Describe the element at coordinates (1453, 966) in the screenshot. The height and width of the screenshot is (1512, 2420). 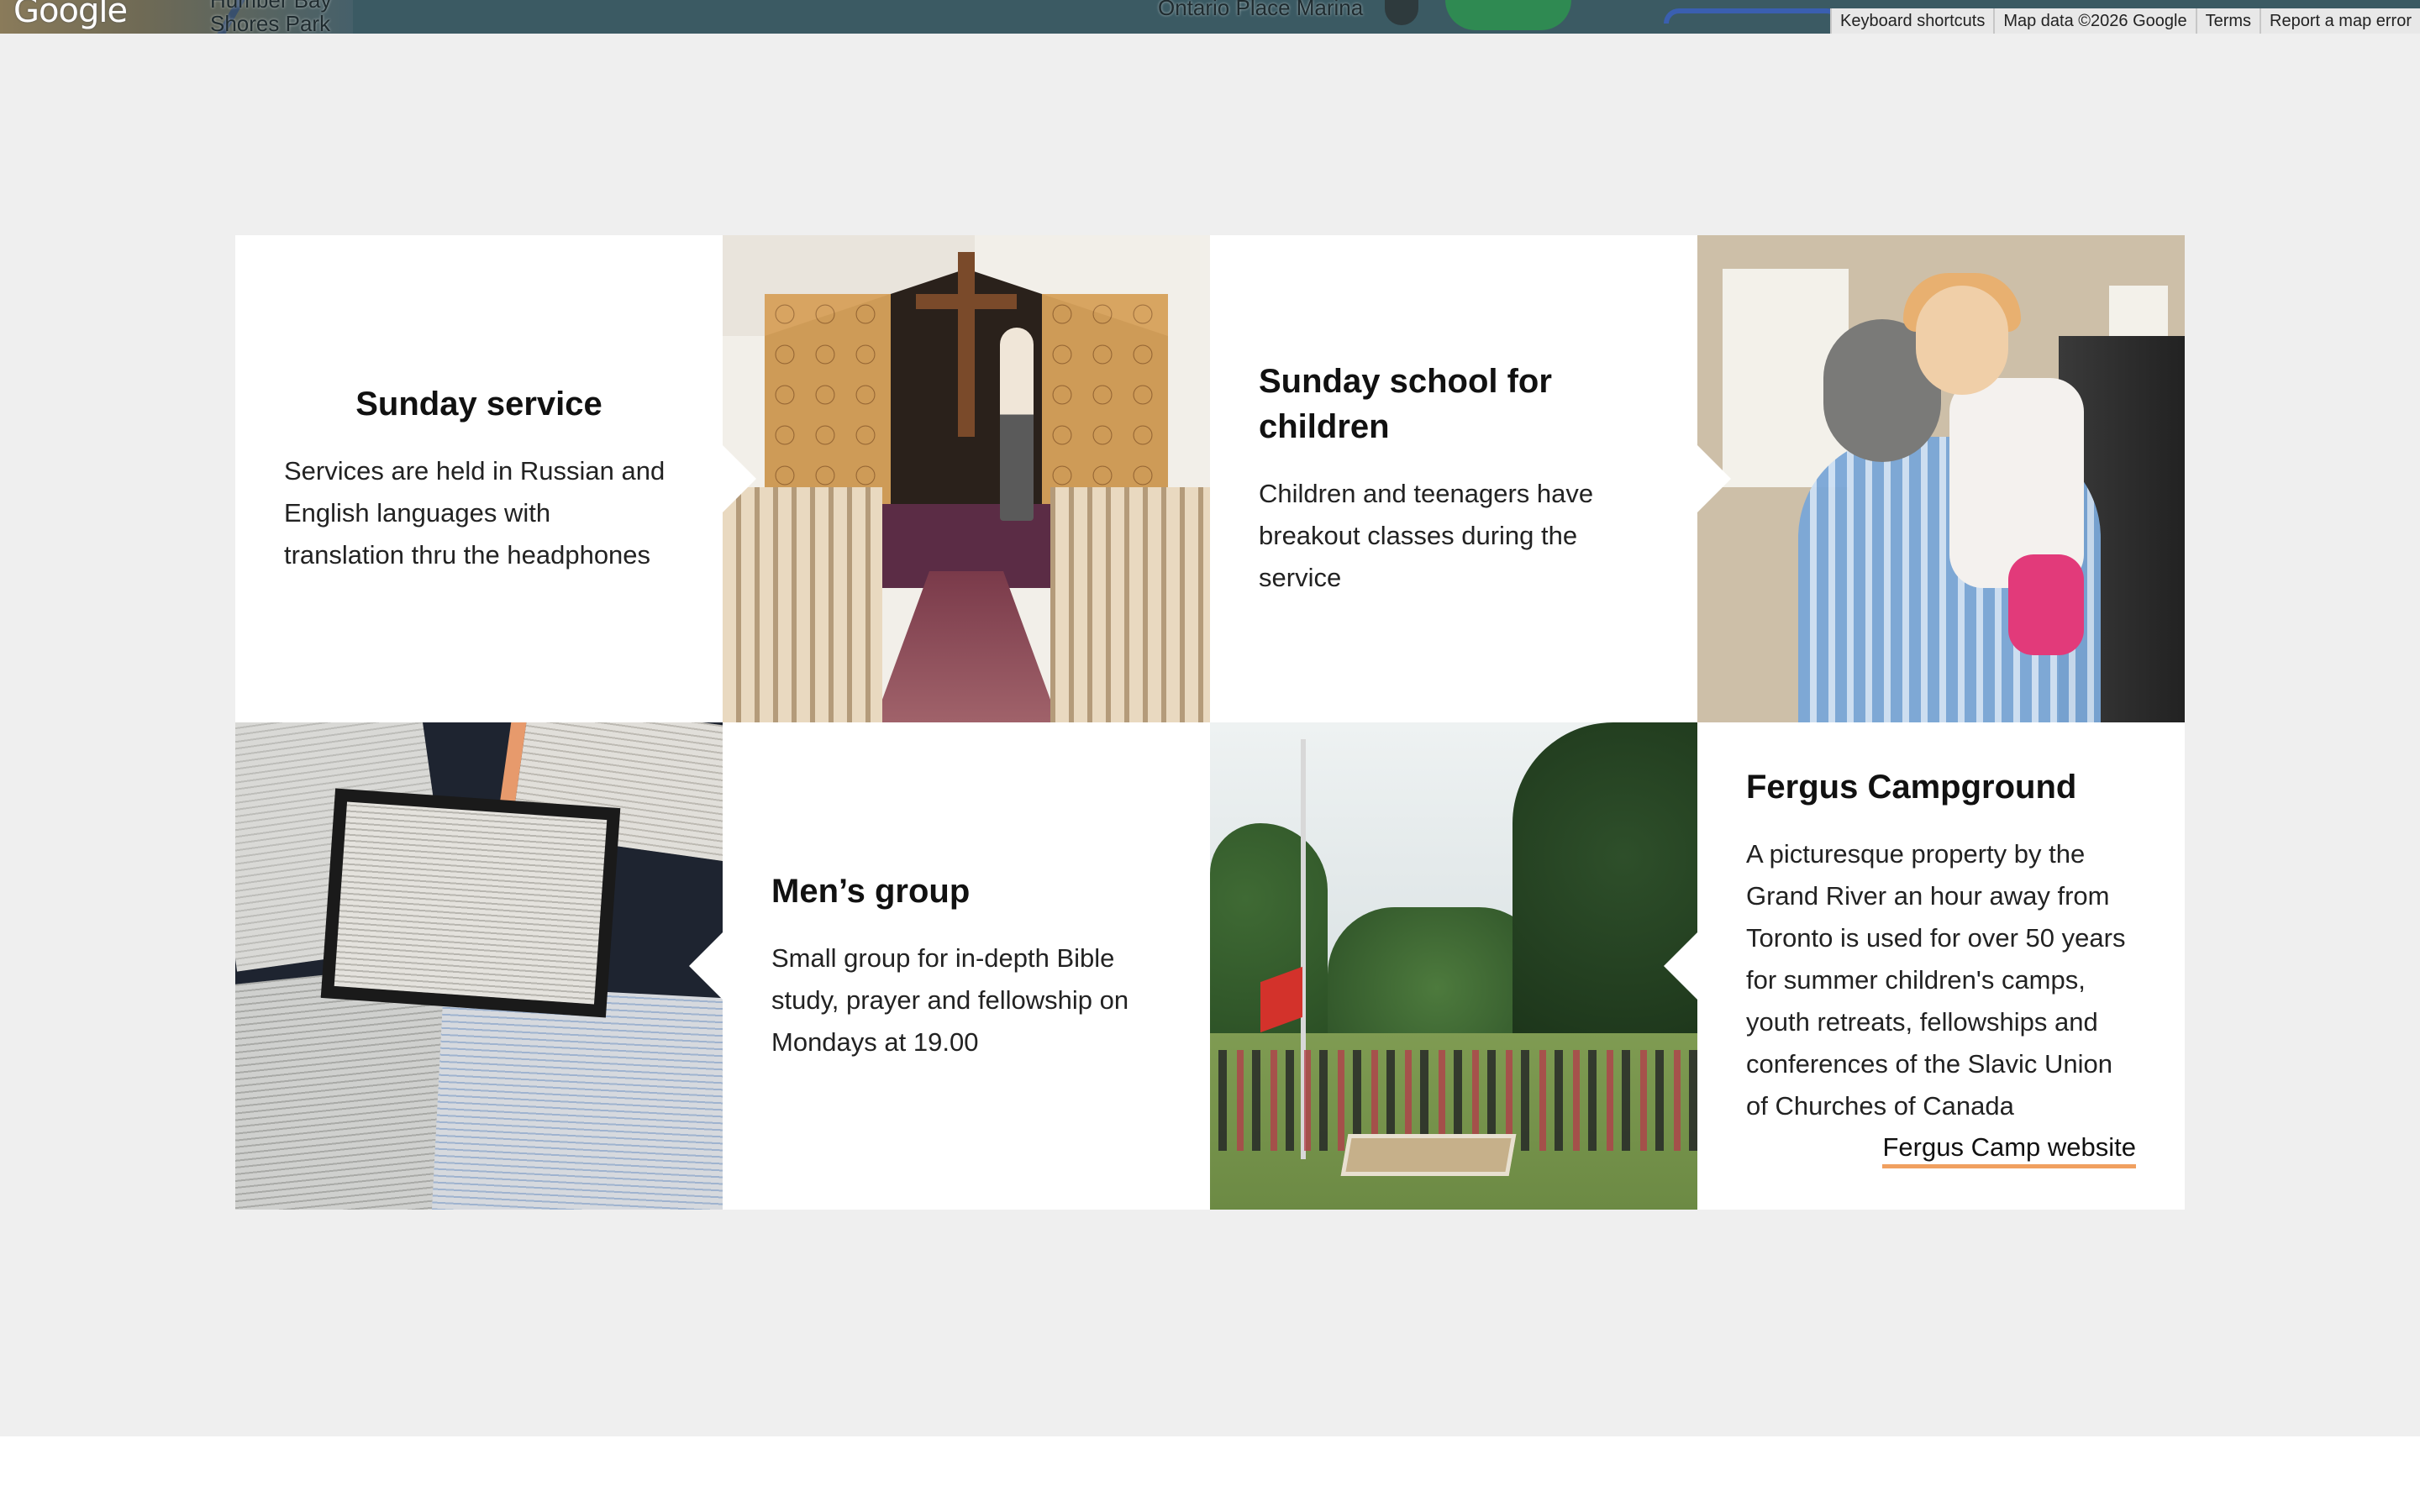
I see `campground-photo` at that location.